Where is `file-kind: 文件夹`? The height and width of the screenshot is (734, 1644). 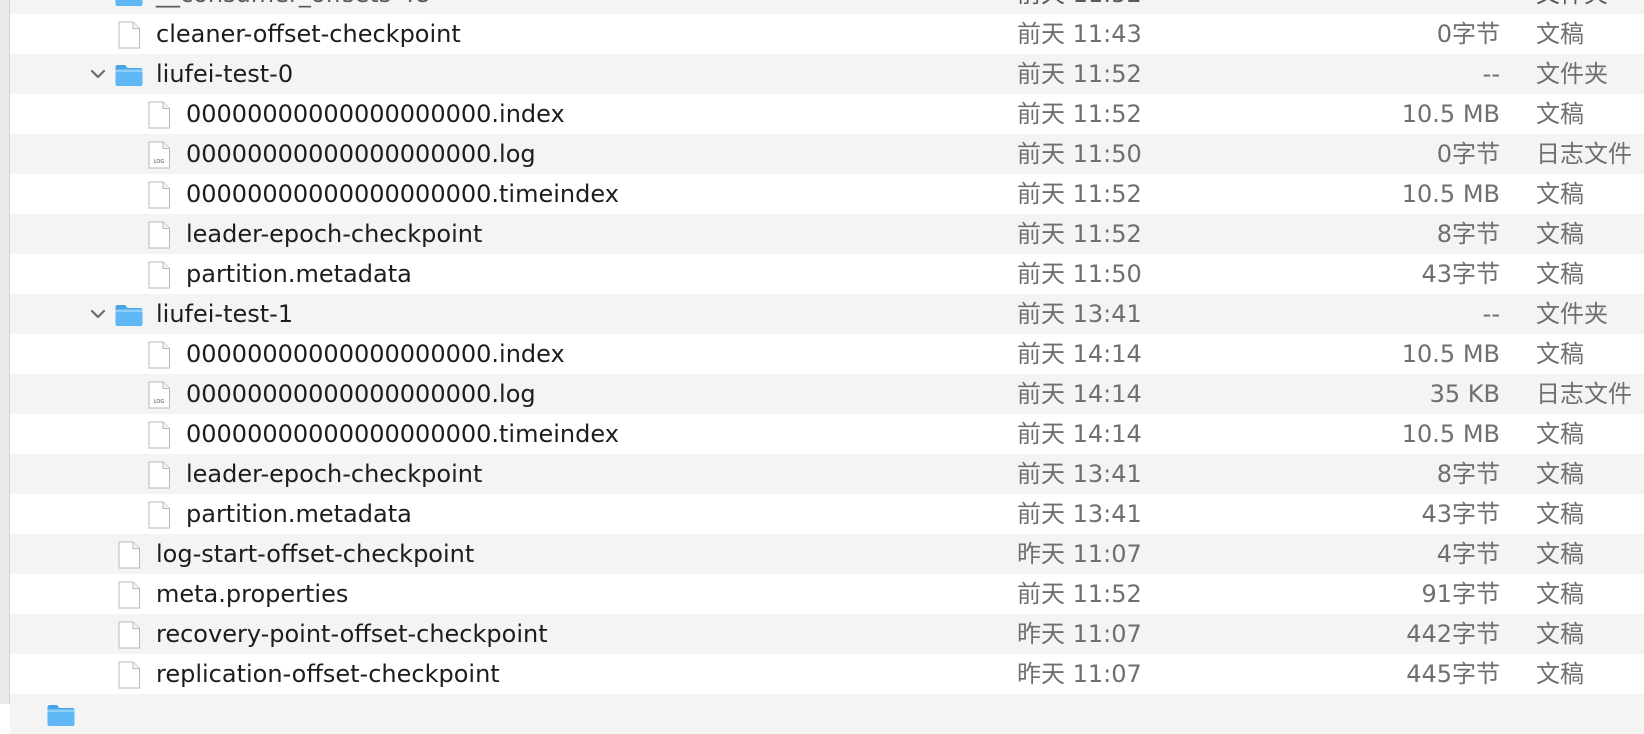
file-kind: 文件夹 is located at coordinates (1572, 7).